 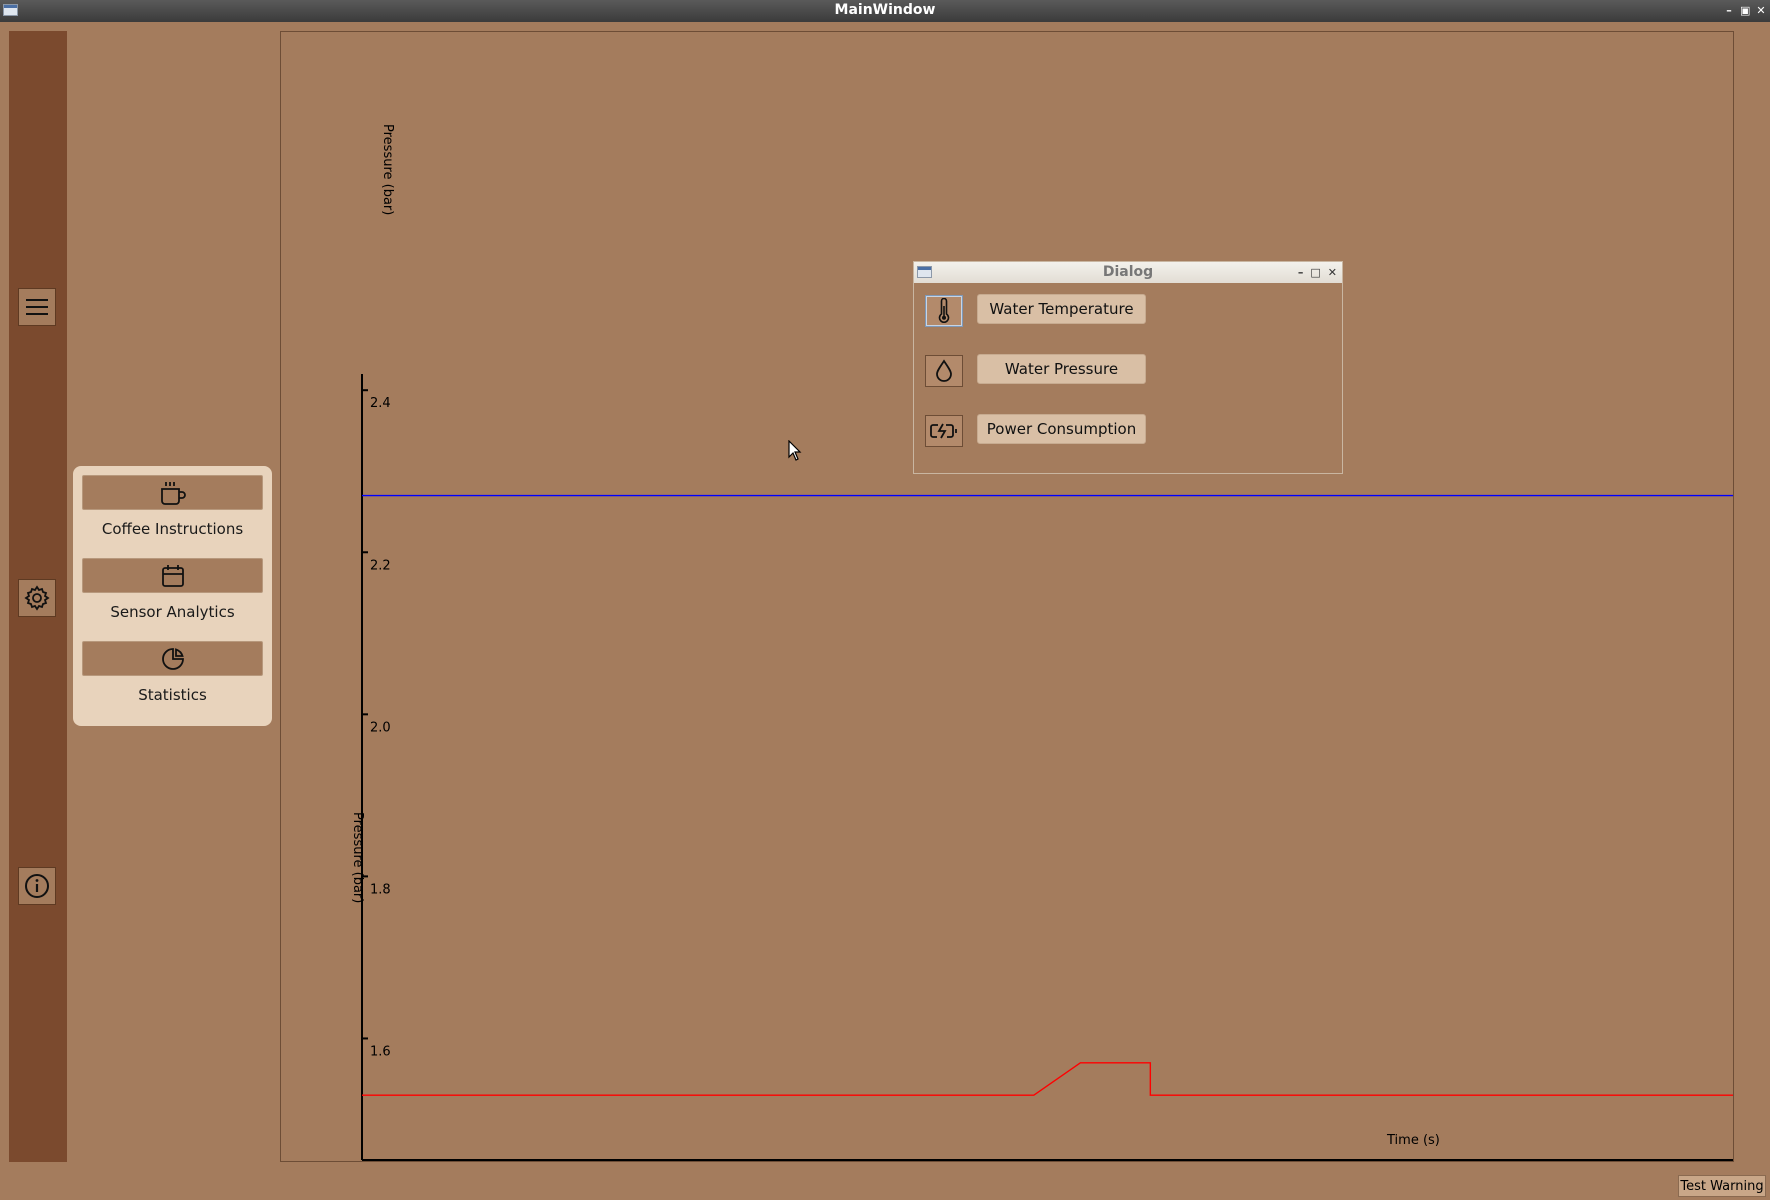 What do you see at coordinates (380, 565) in the screenshot?
I see `y-tick-label-1: 2.2` at bounding box center [380, 565].